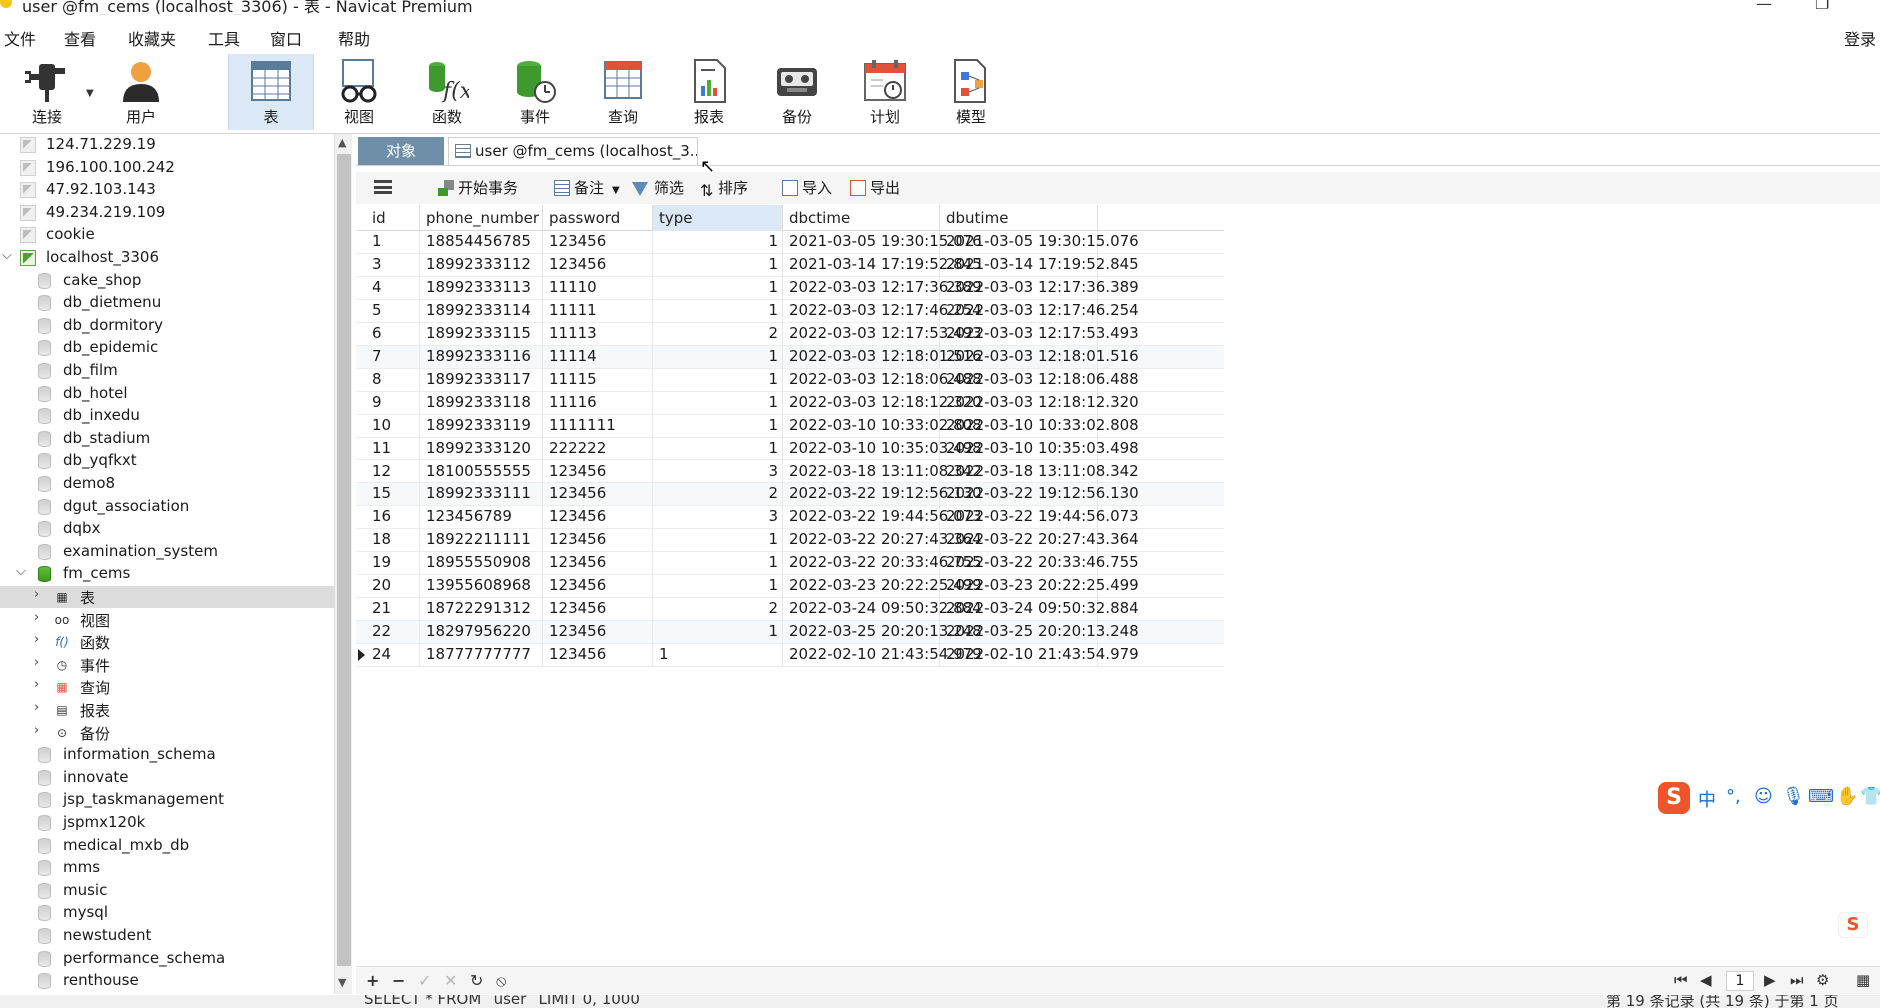 The image size is (1880, 1008). What do you see at coordinates (47, 92) in the screenshot?
I see `toolbar-connect-button: 连接` at bounding box center [47, 92].